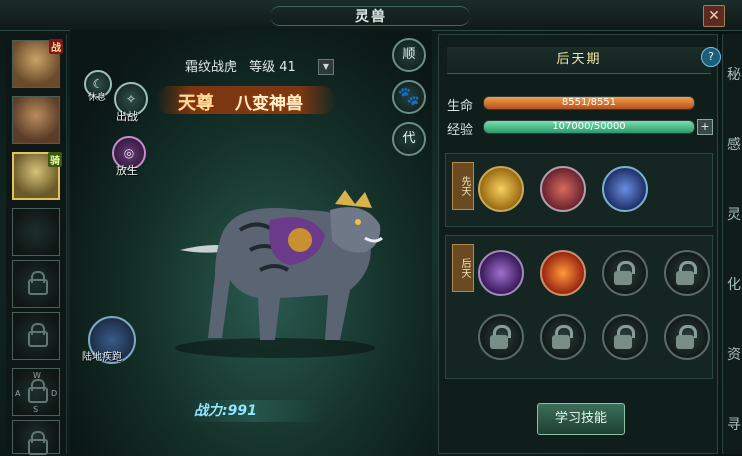  What do you see at coordinates (563, 337) in the screenshot?
I see `acquired-skill-6-locked` at bounding box center [563, 337].